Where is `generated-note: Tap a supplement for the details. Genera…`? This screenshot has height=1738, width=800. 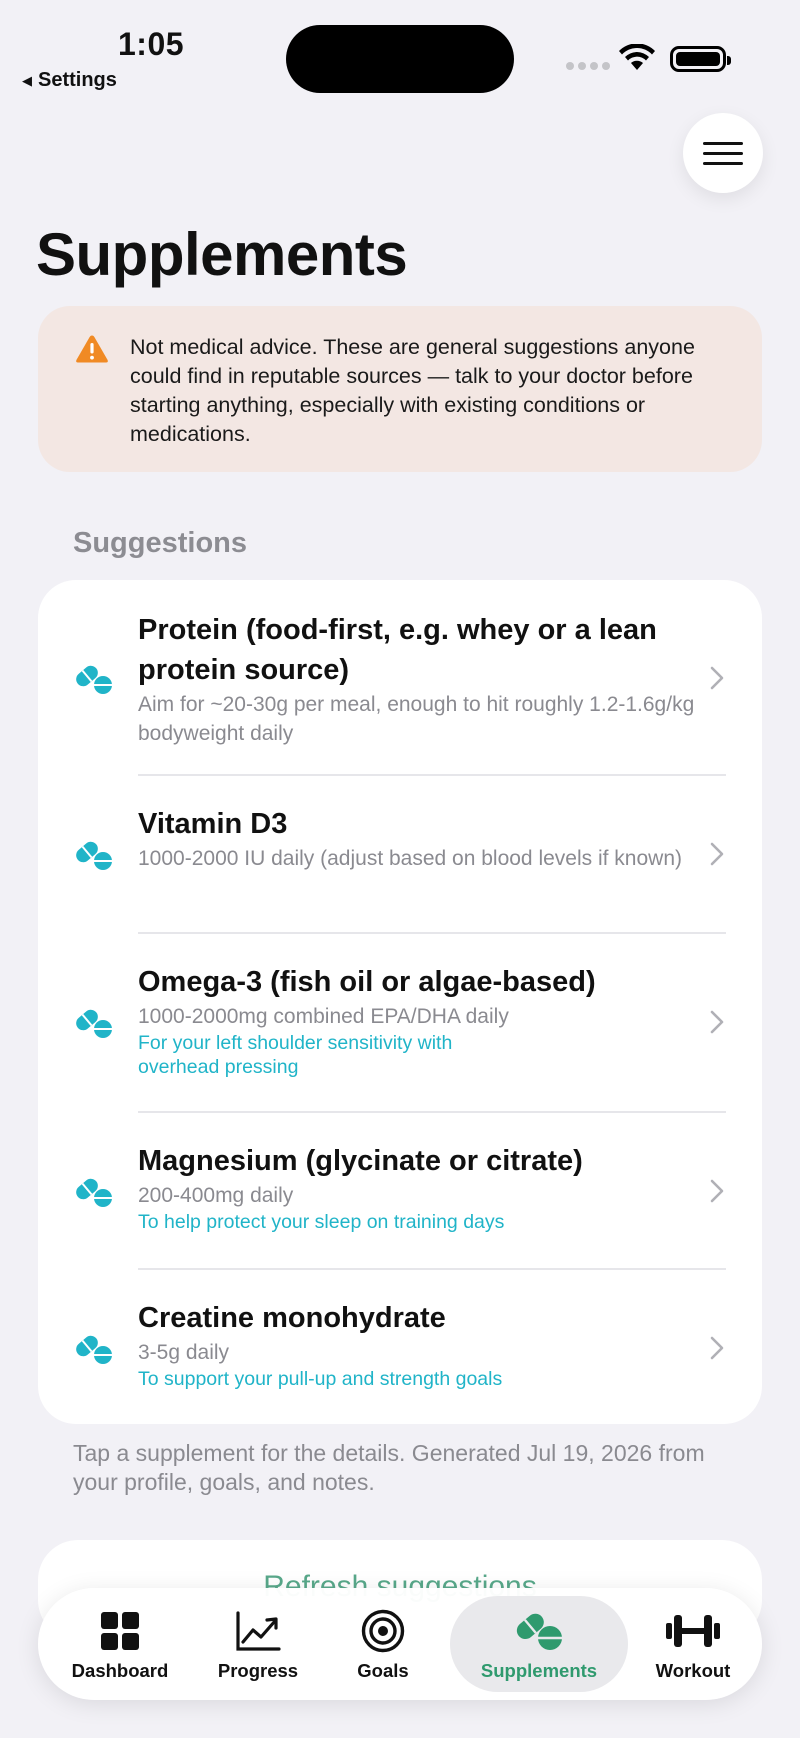
generated-note: Tap a supplement for the details. Genera… is located at coordinates (389, 1467).